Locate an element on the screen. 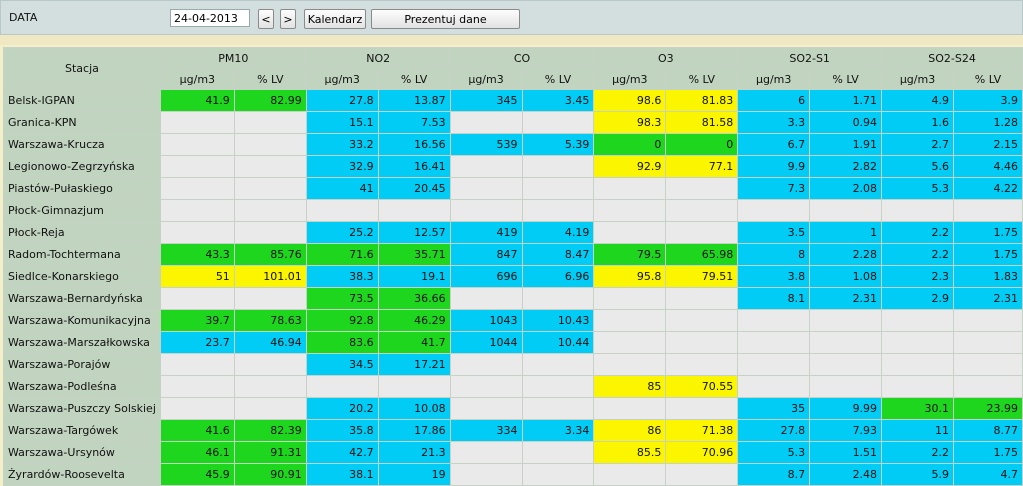 Image resolution: width=1023 pixels, height=486 pixels. station-name: Warszawa-Ursynów is located at coordinates (82, 452).